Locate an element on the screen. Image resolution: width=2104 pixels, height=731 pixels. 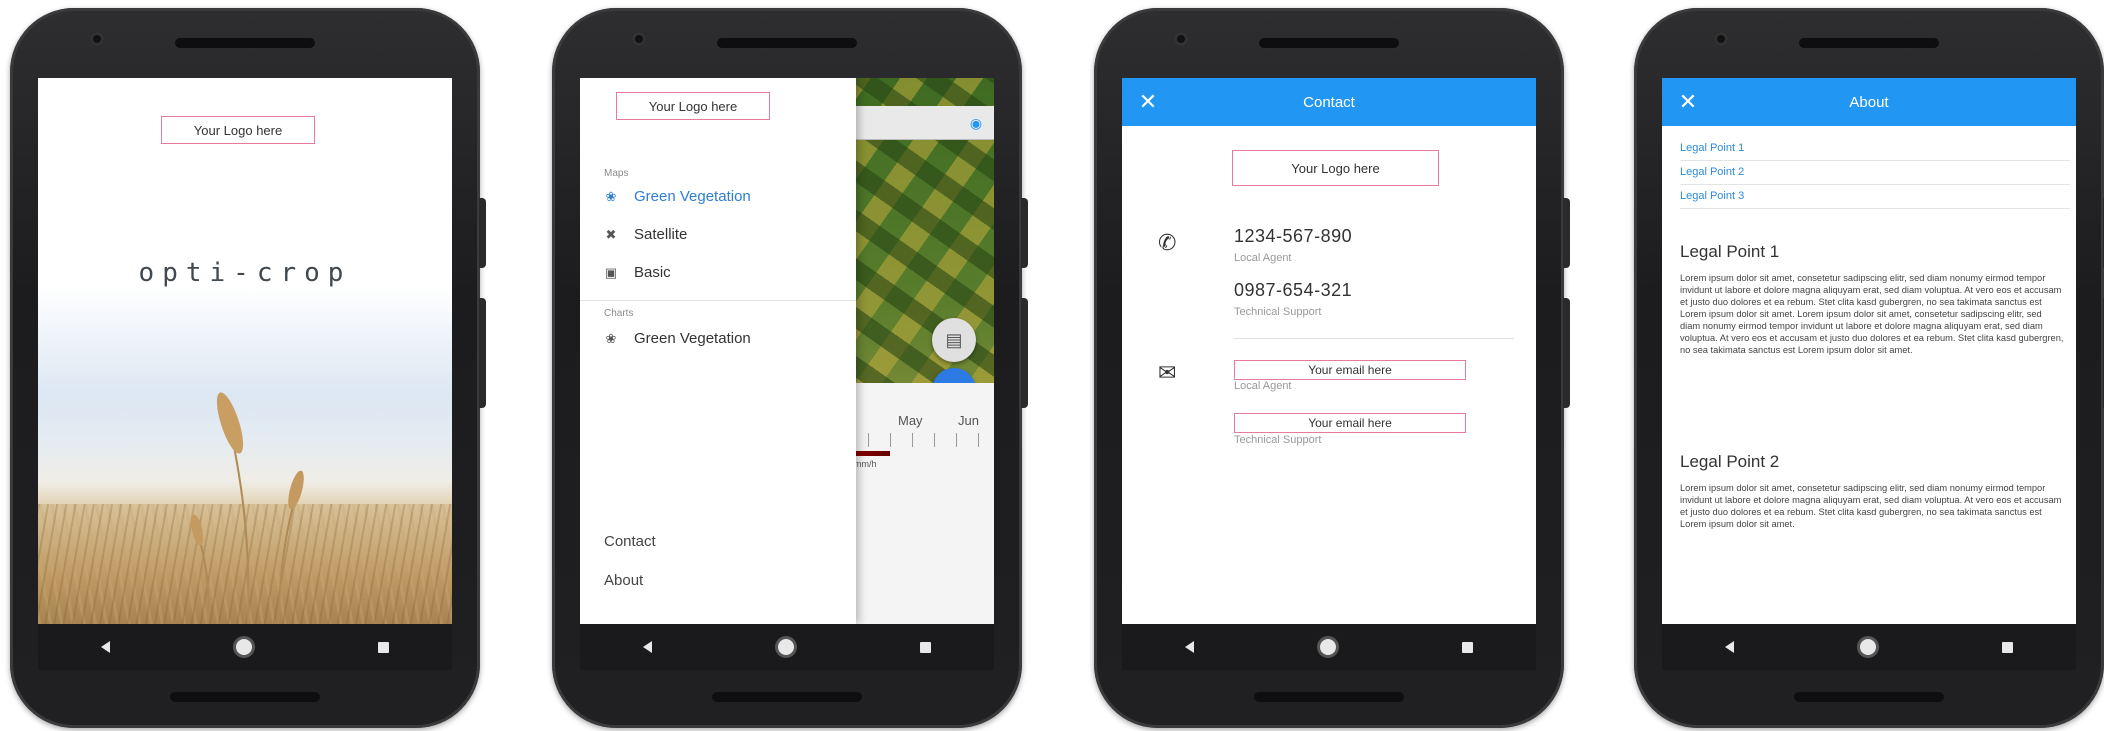
drawer-item-green-vegetation-map: ❀ Green Vegetation is located at coordinates (677, 196).